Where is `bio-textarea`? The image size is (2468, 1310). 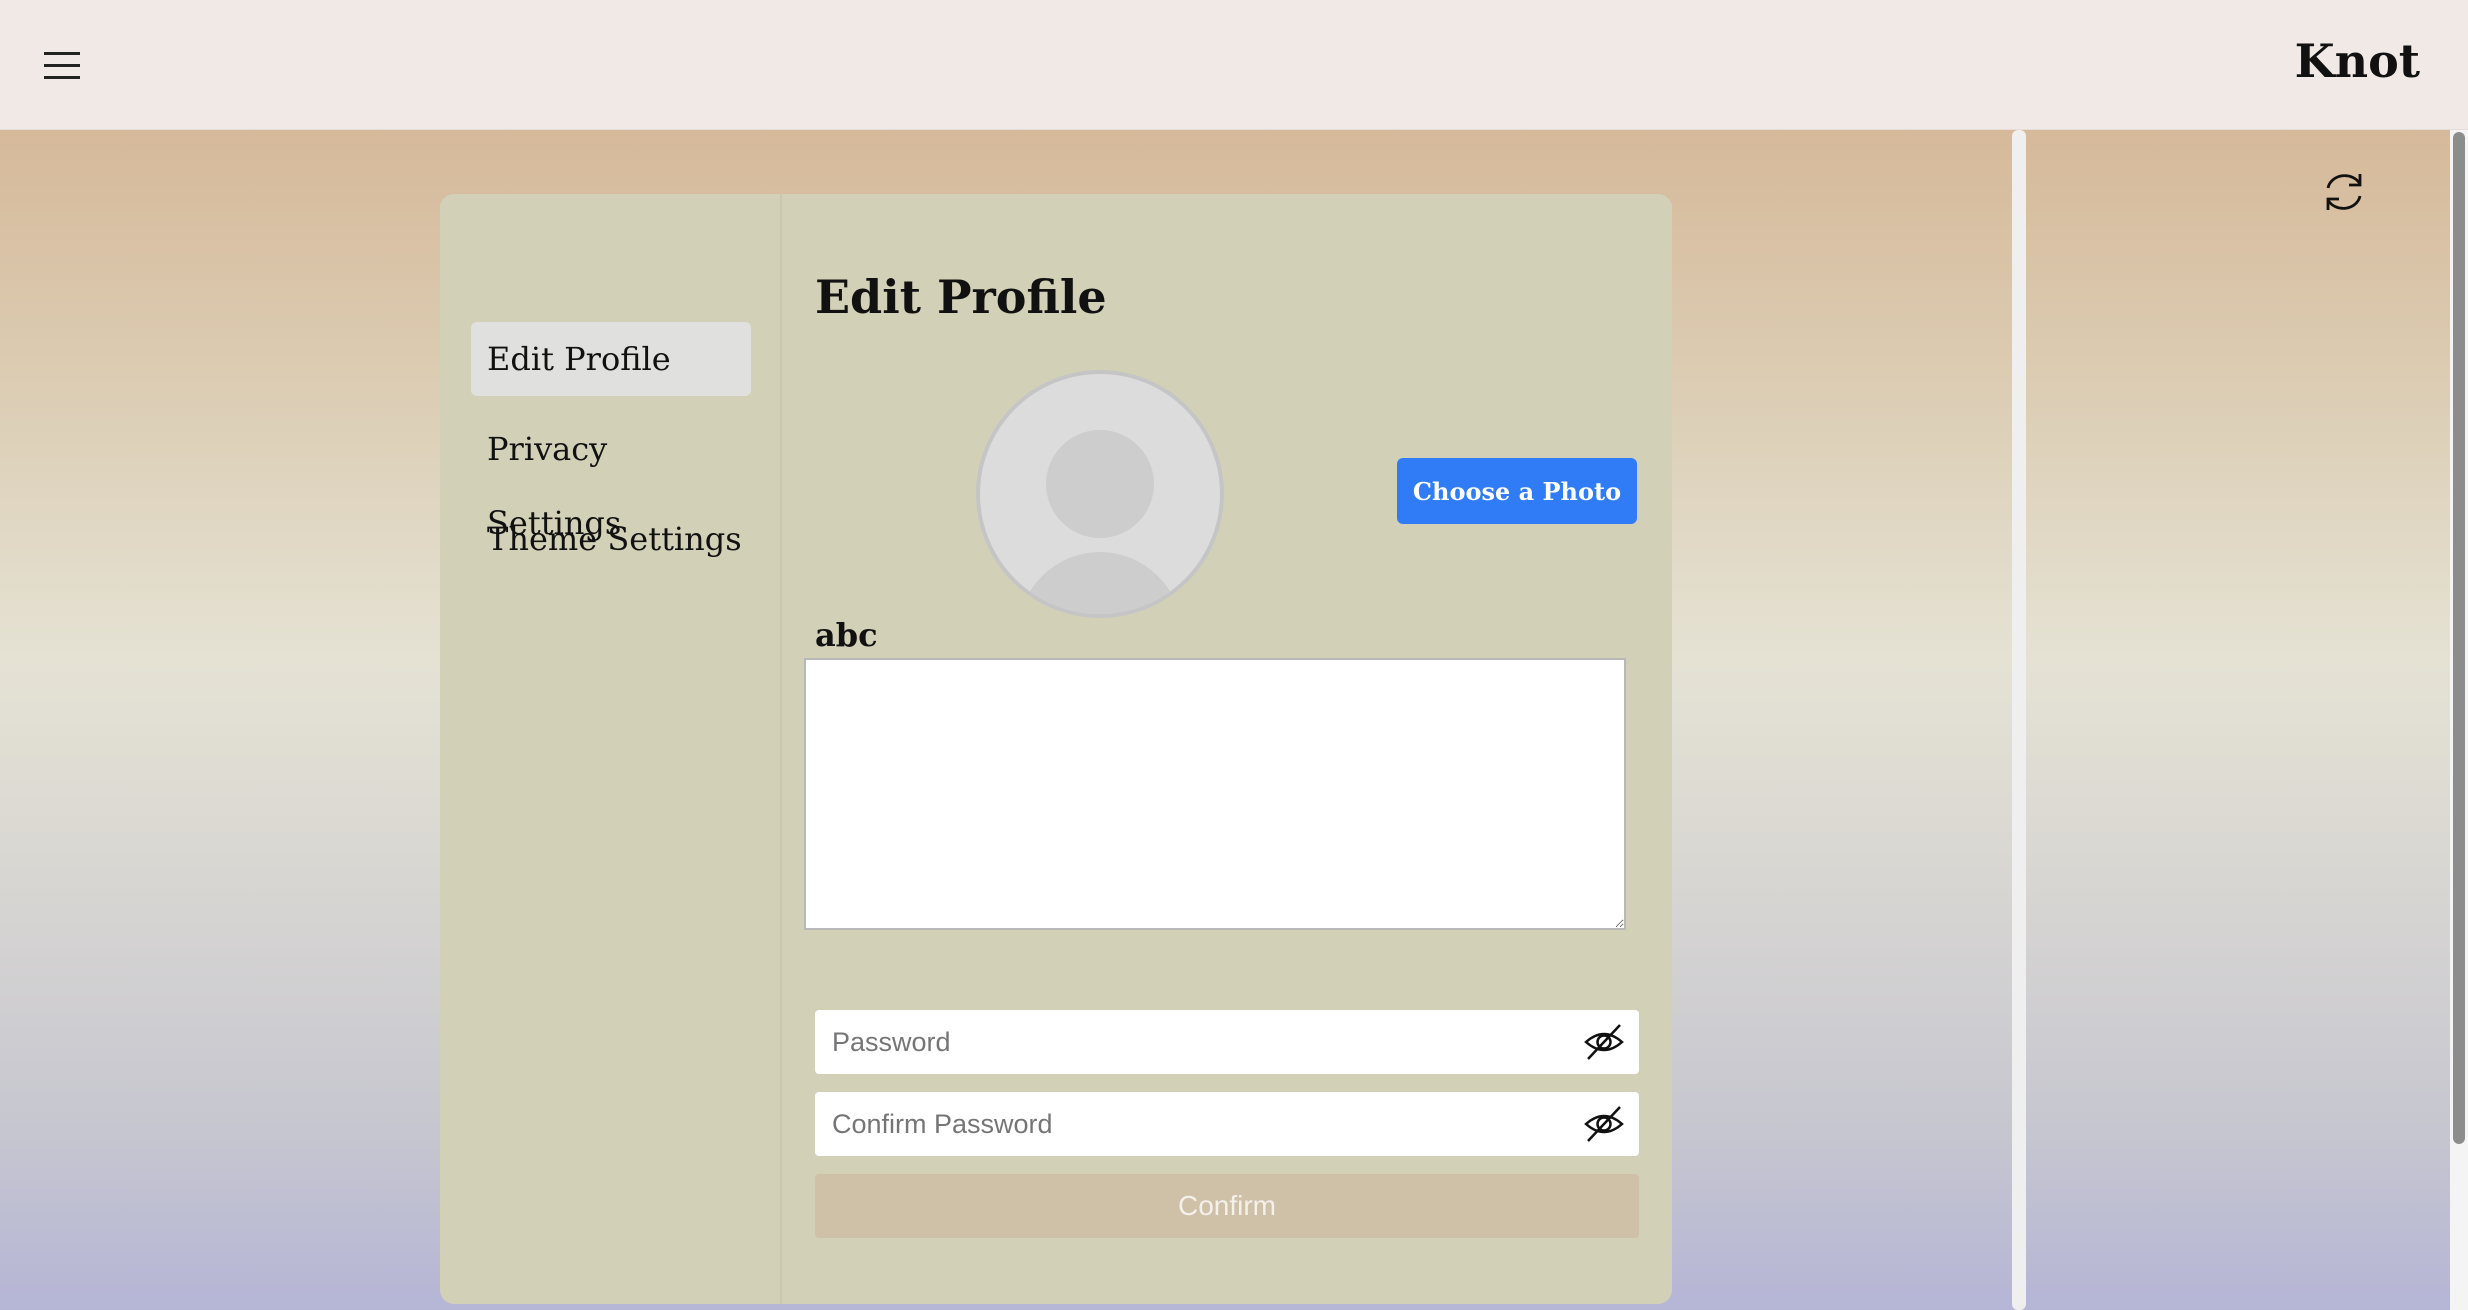 bio-textarea is located at coordinates (1215, 794).